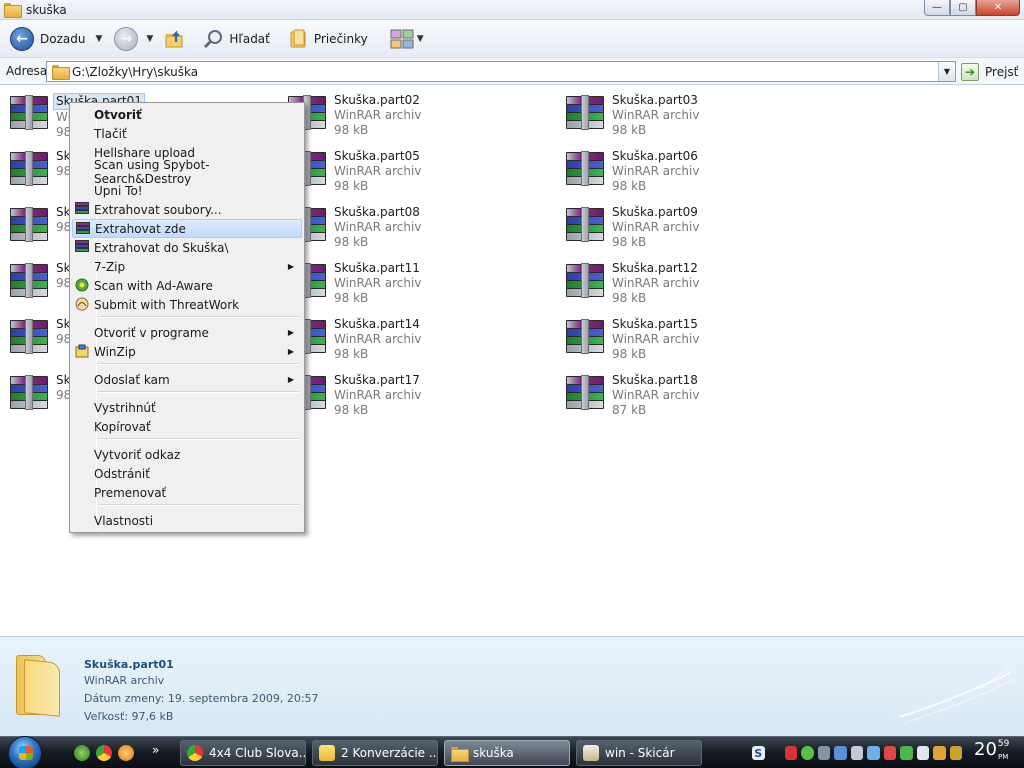  Describe the element at coordinates (923, 753) in the screenshot. I see `tray-window-icon` at that location.